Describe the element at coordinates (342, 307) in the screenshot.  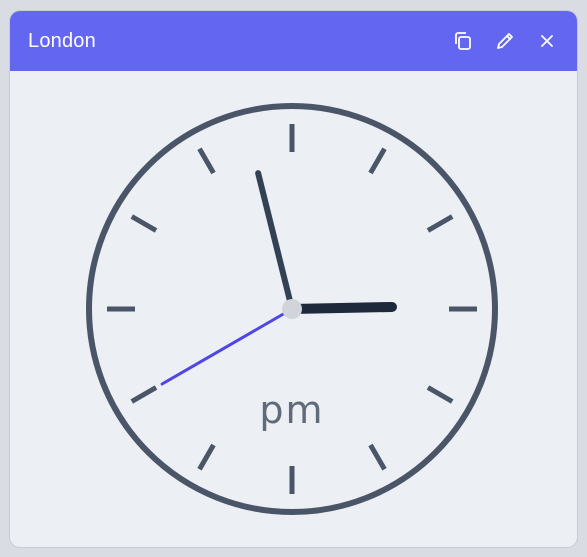
I see `hour-hand` at that location.